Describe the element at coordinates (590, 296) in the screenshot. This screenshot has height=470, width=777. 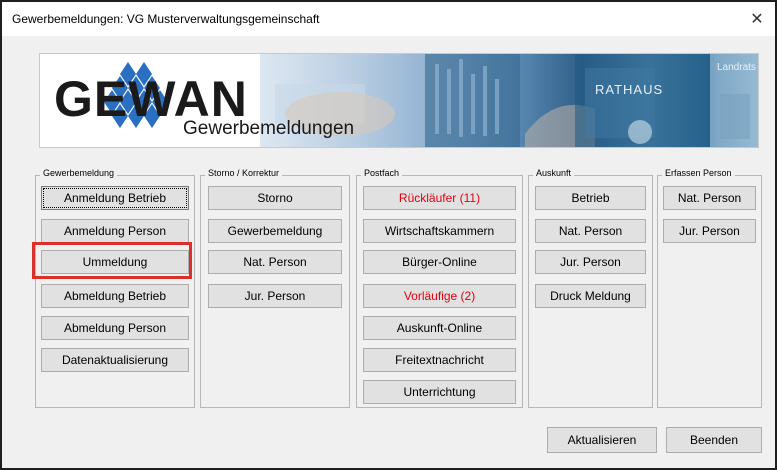
I see `druck-meldung-button: Druck Meldung` at that location.